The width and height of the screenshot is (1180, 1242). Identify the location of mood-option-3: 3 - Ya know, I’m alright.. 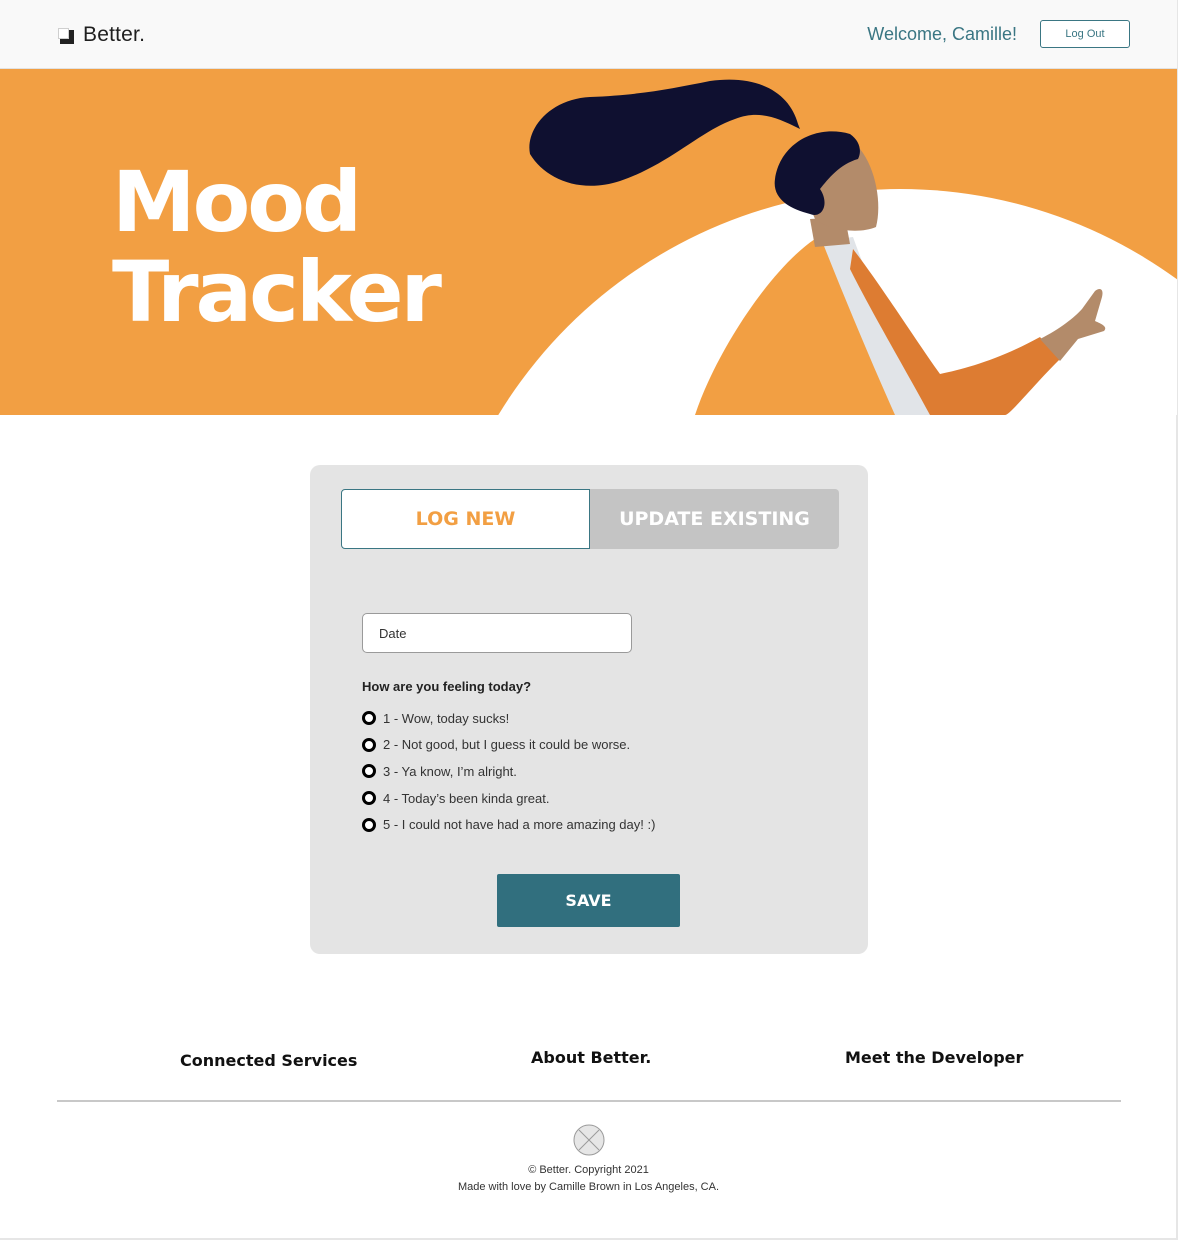
(508, 771).